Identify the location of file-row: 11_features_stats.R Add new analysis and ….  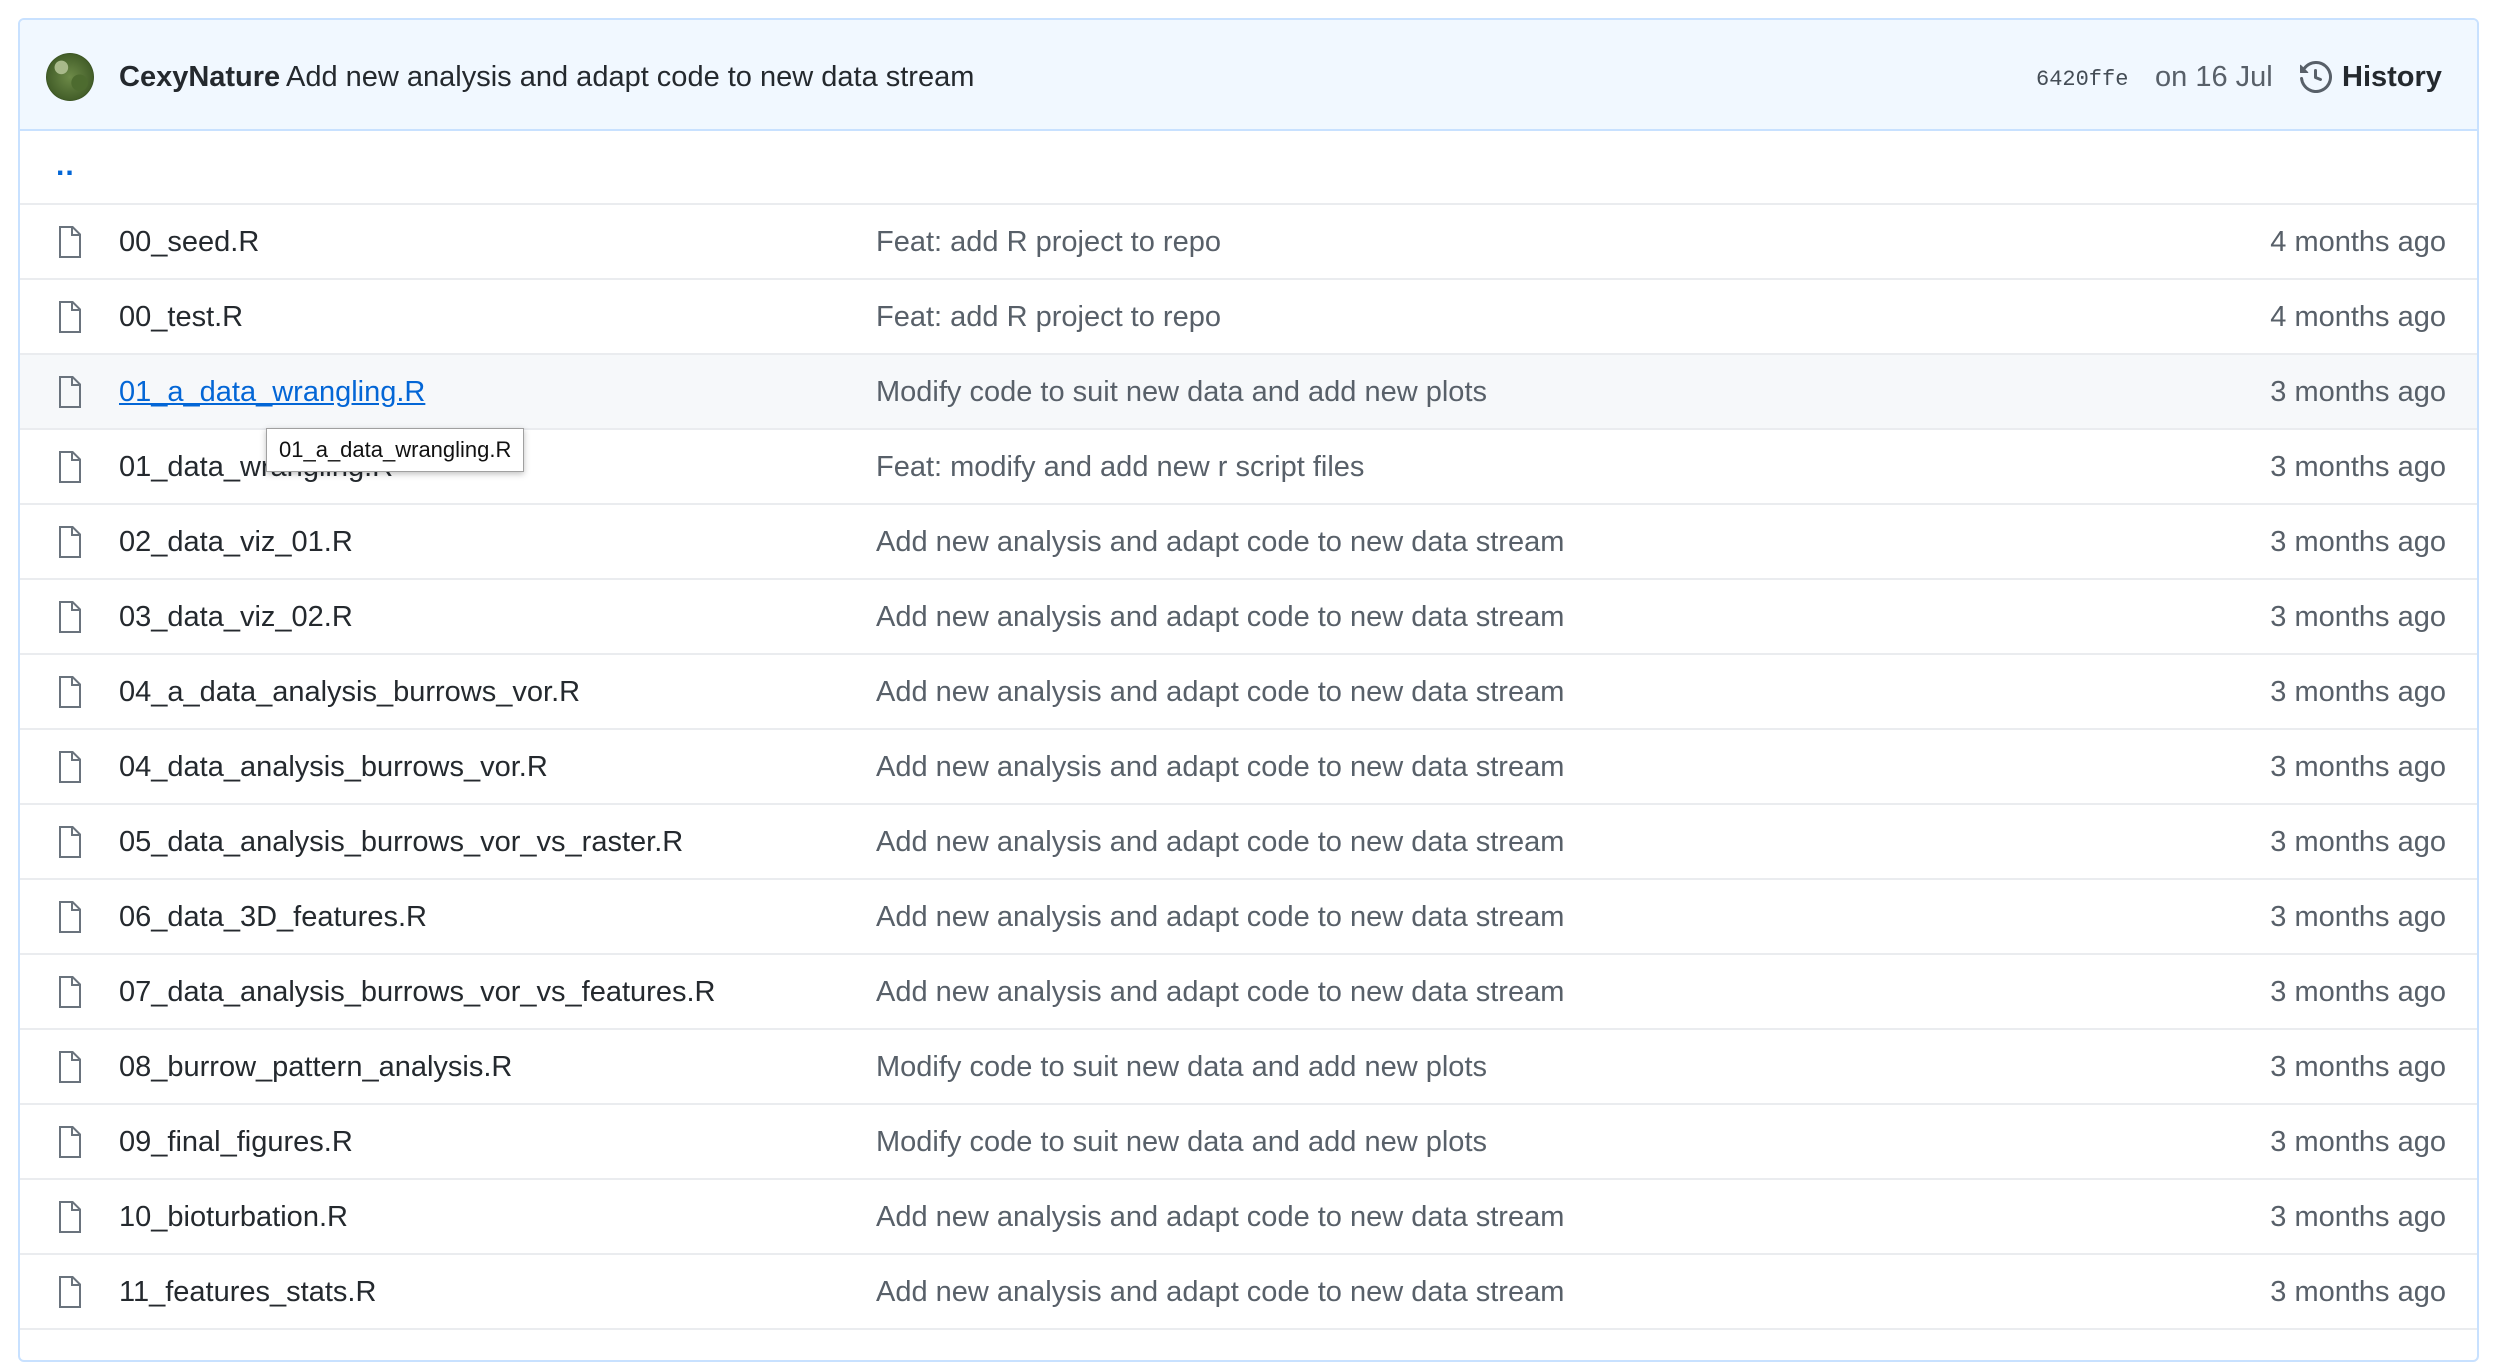
(1248, 1292).